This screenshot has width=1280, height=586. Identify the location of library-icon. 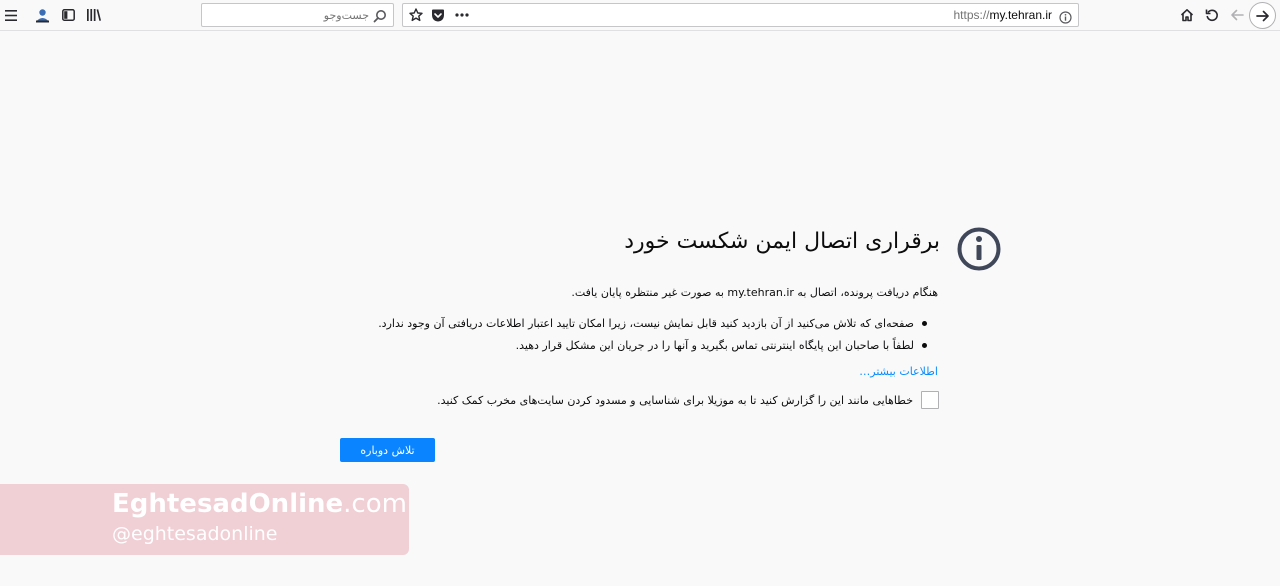
(94, 15).